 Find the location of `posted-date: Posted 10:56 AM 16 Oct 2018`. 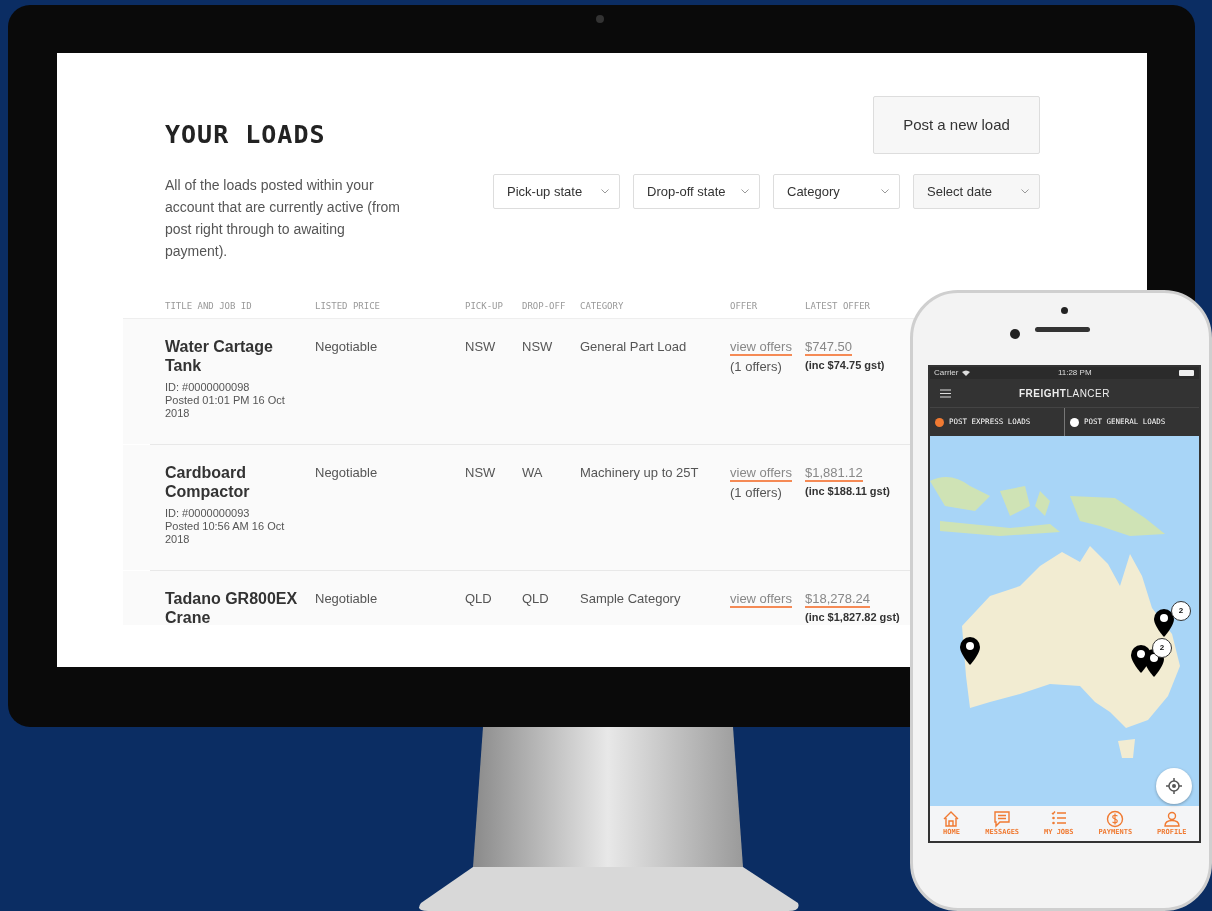

posted-date: Posted 10:56 AM 16 Oct 2018 is located at coordinates (225, 533).